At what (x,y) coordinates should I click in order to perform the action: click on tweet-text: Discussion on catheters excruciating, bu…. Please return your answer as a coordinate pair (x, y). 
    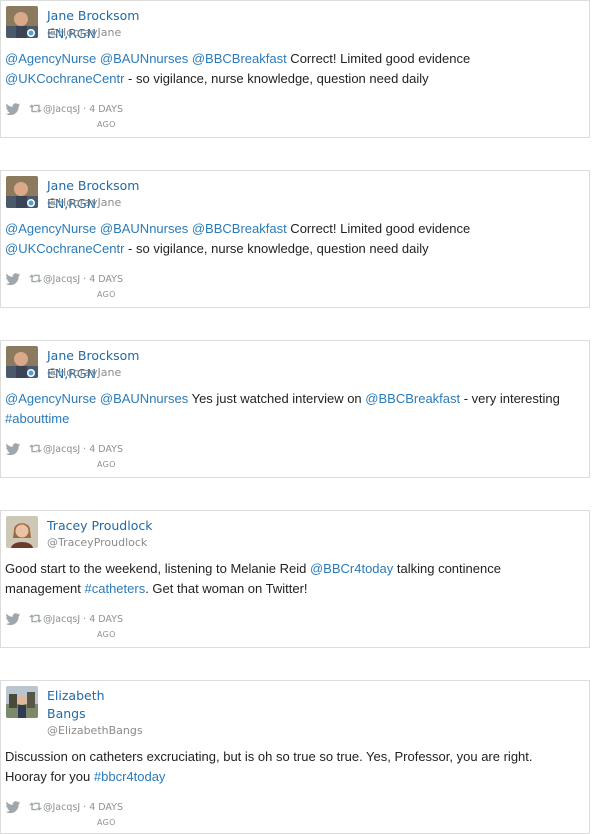
    Looking at the image, I should click on (292, 767).